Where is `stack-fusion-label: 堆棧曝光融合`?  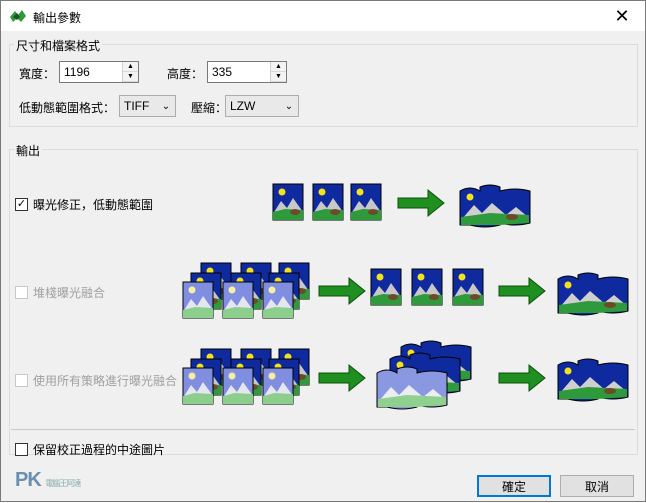 stack-fusion-label: 堆棧曝光融合 is located at coordinates (69, 293).